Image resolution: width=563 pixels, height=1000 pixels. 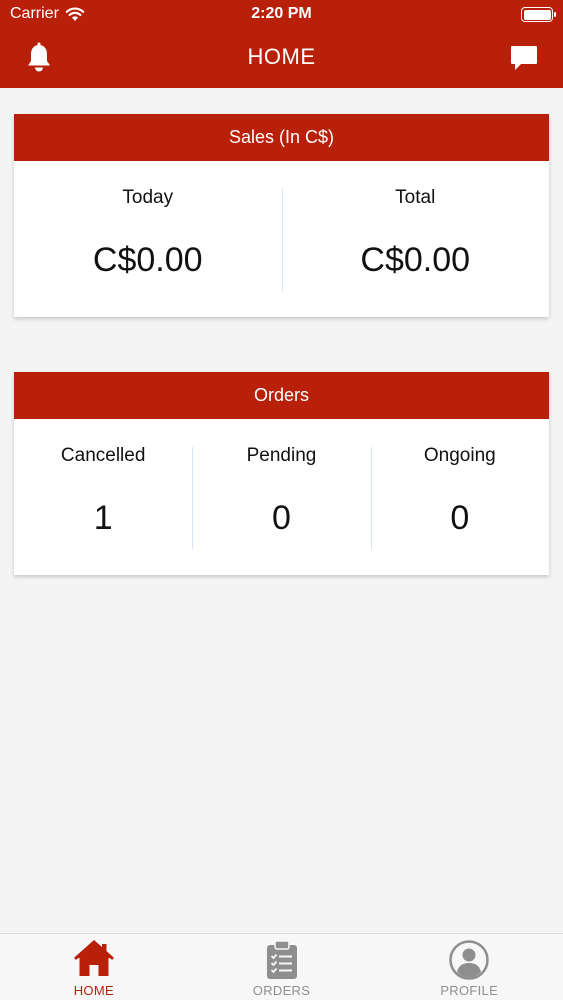 I want to click on orders-card-body: Cancelled 1 Pending 0 Ongoing 0, so click(x=281, y=497).